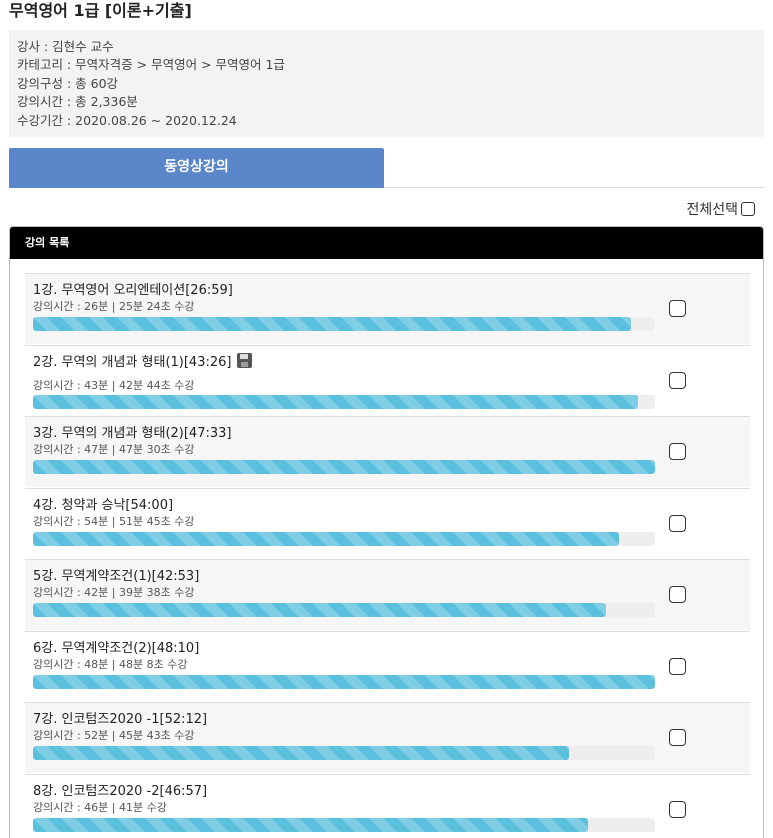 The image size is (773, 838). Describe the element at coordinates (132, 362) in the screenshot. I see `lecture-title-text: 2강. 무역의 개념과 형태(1)[43:26]` at that location.